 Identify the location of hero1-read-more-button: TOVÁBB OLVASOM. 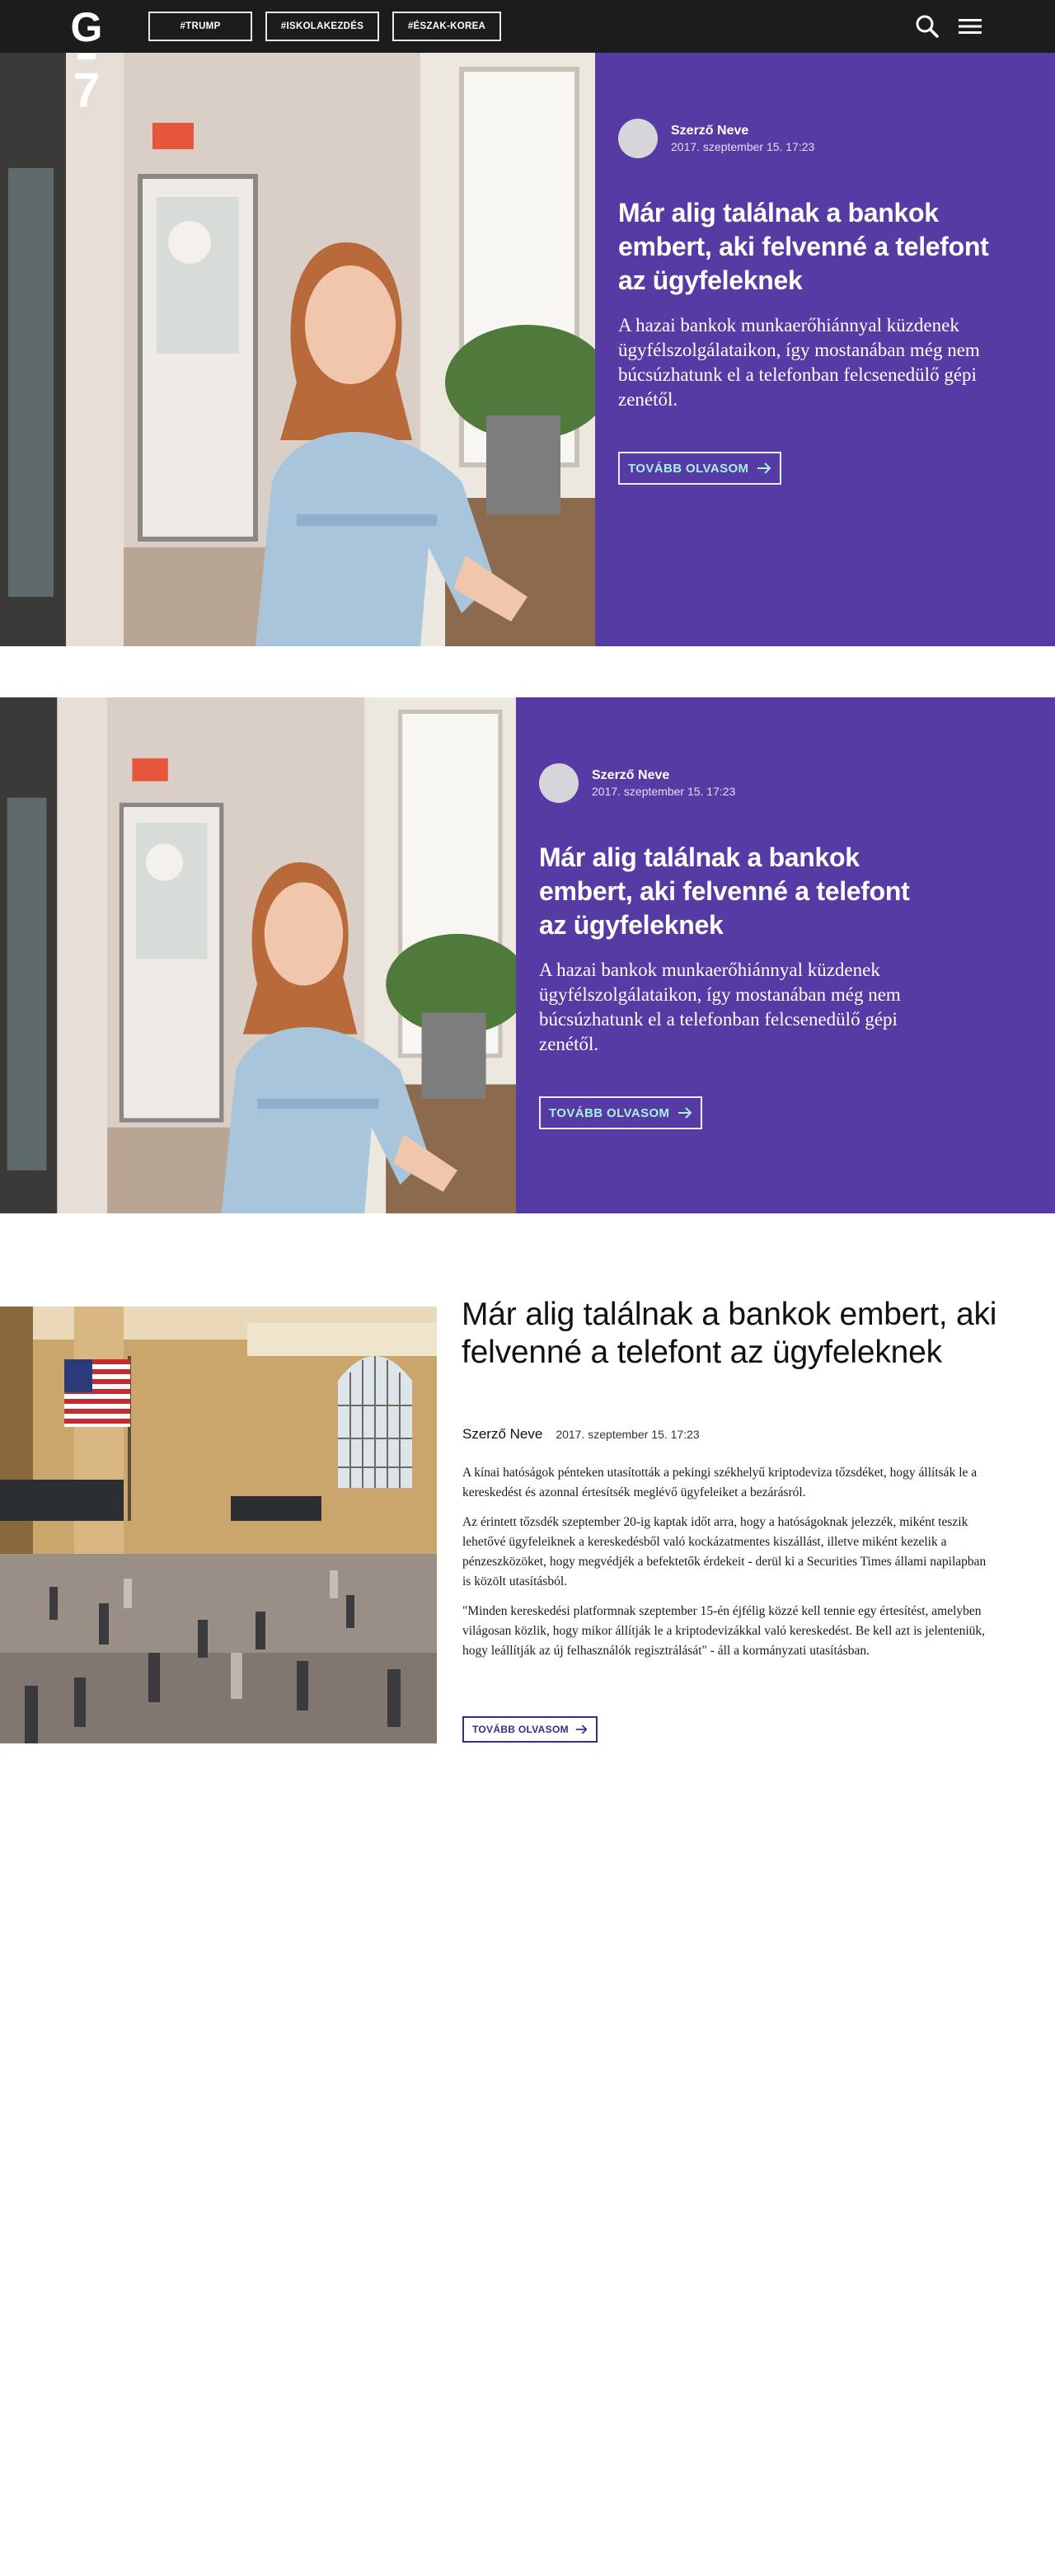
(700, 469).